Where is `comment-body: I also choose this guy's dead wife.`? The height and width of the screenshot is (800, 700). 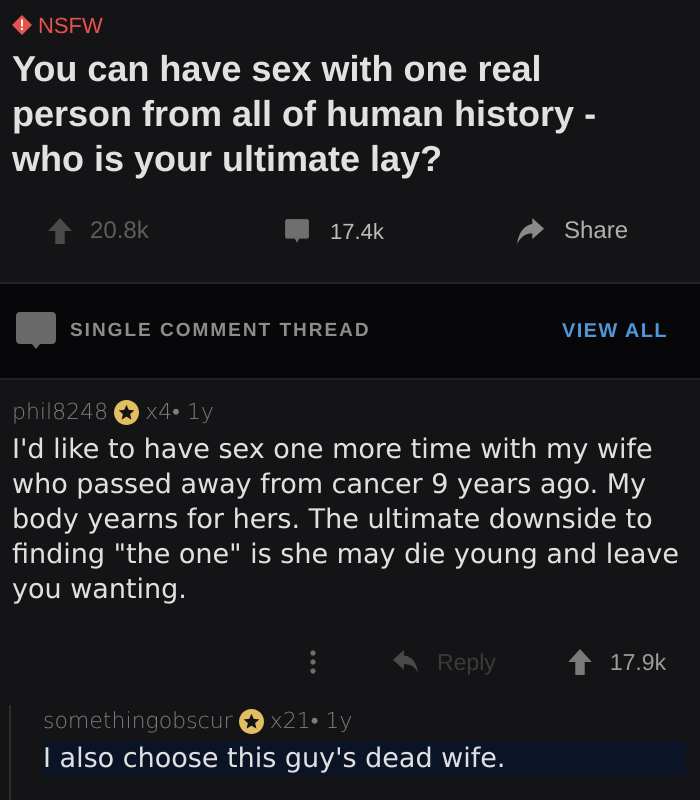
comment-body: I also choose this guy's dead wife. is located at coordinates (364, 758).